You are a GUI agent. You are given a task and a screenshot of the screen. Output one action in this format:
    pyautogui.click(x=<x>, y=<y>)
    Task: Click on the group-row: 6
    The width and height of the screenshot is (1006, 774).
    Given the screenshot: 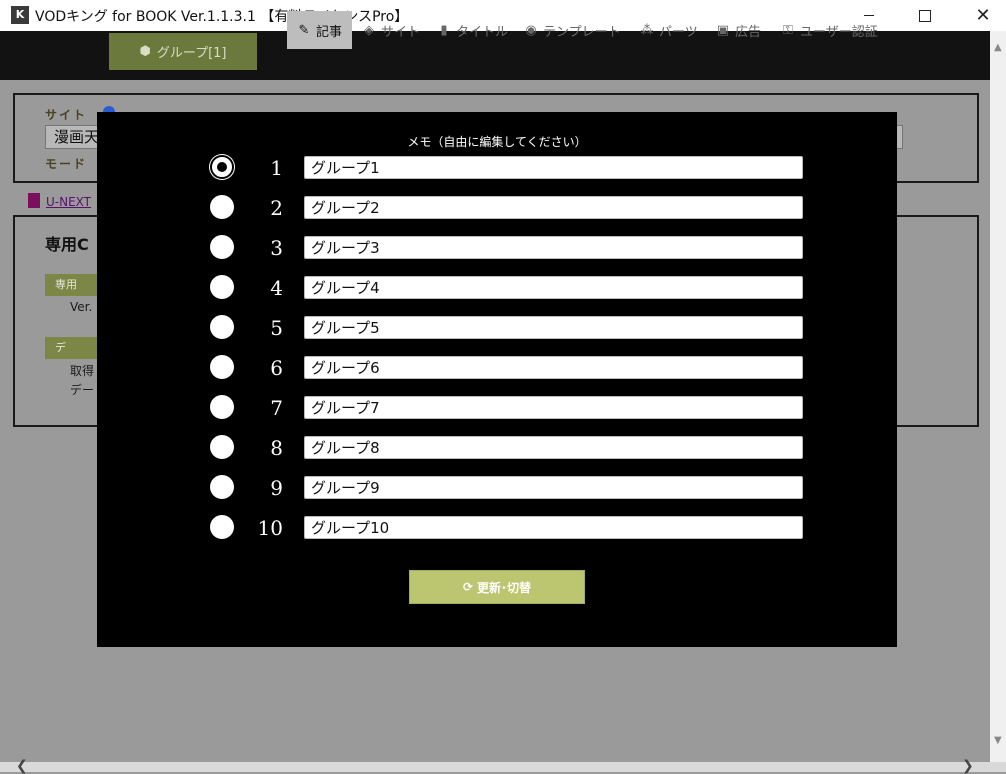 What is the action you would take?
    pyautogui.click(x=497, y=367)
    